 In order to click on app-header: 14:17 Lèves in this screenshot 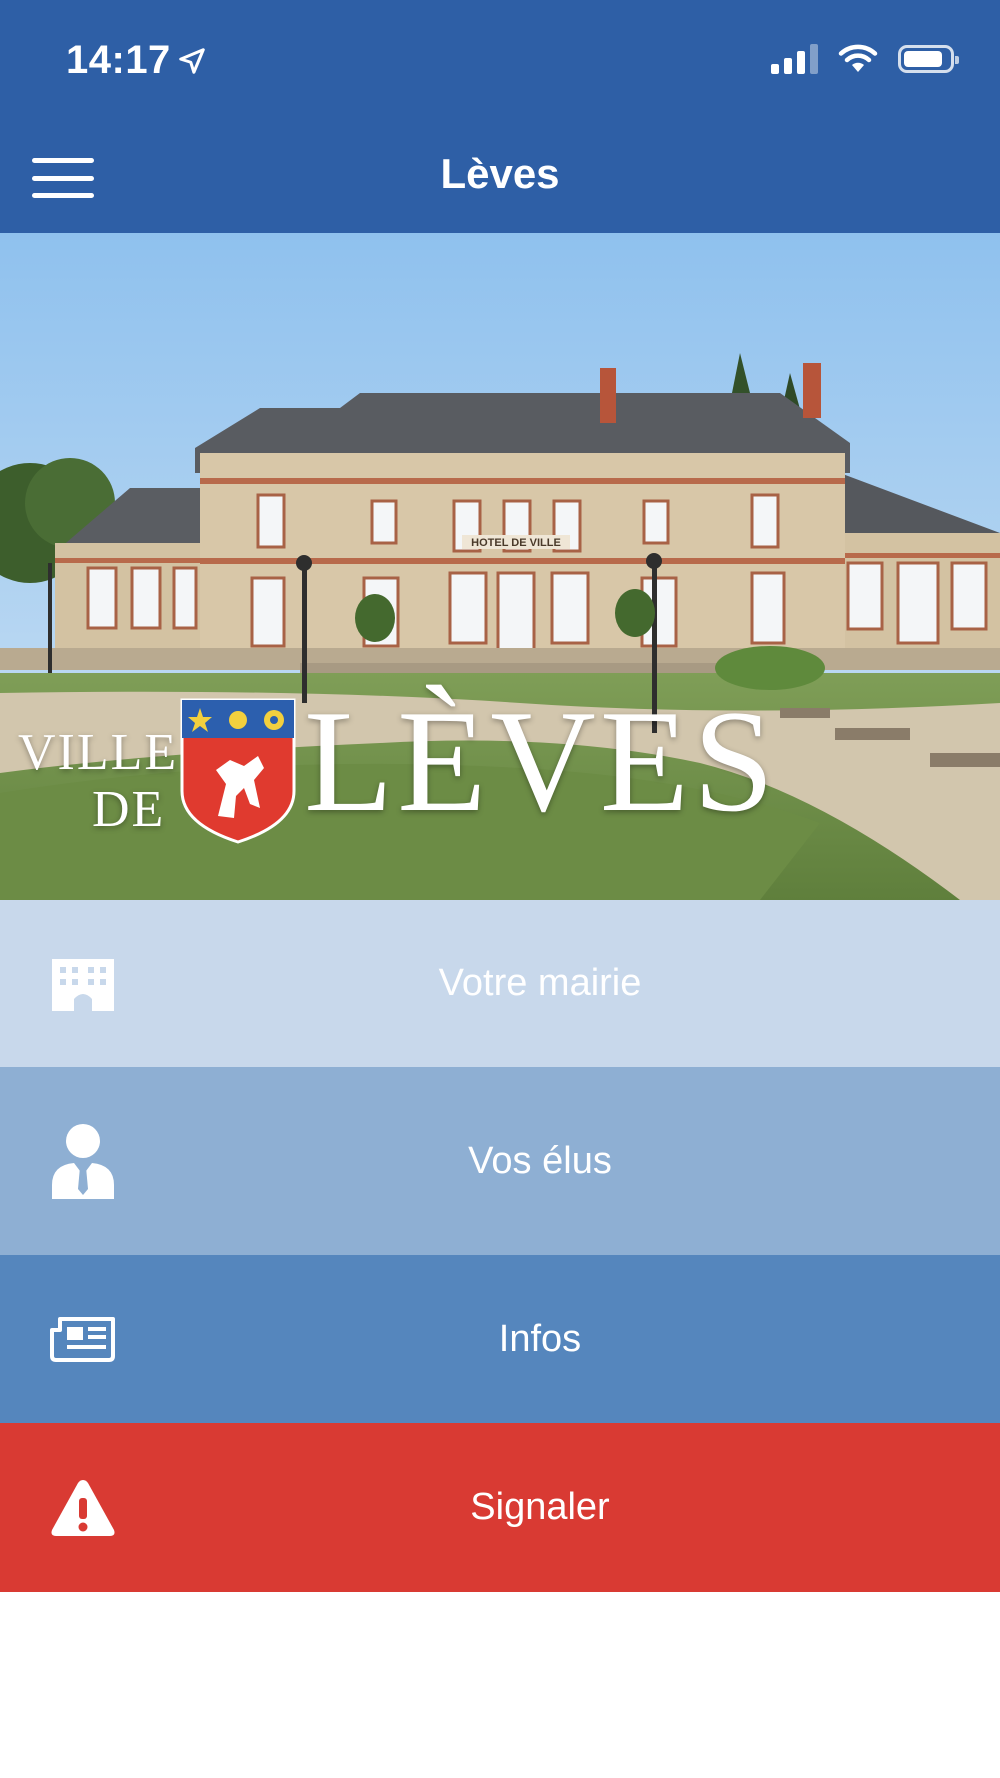, I will do `click(500, 116)`.